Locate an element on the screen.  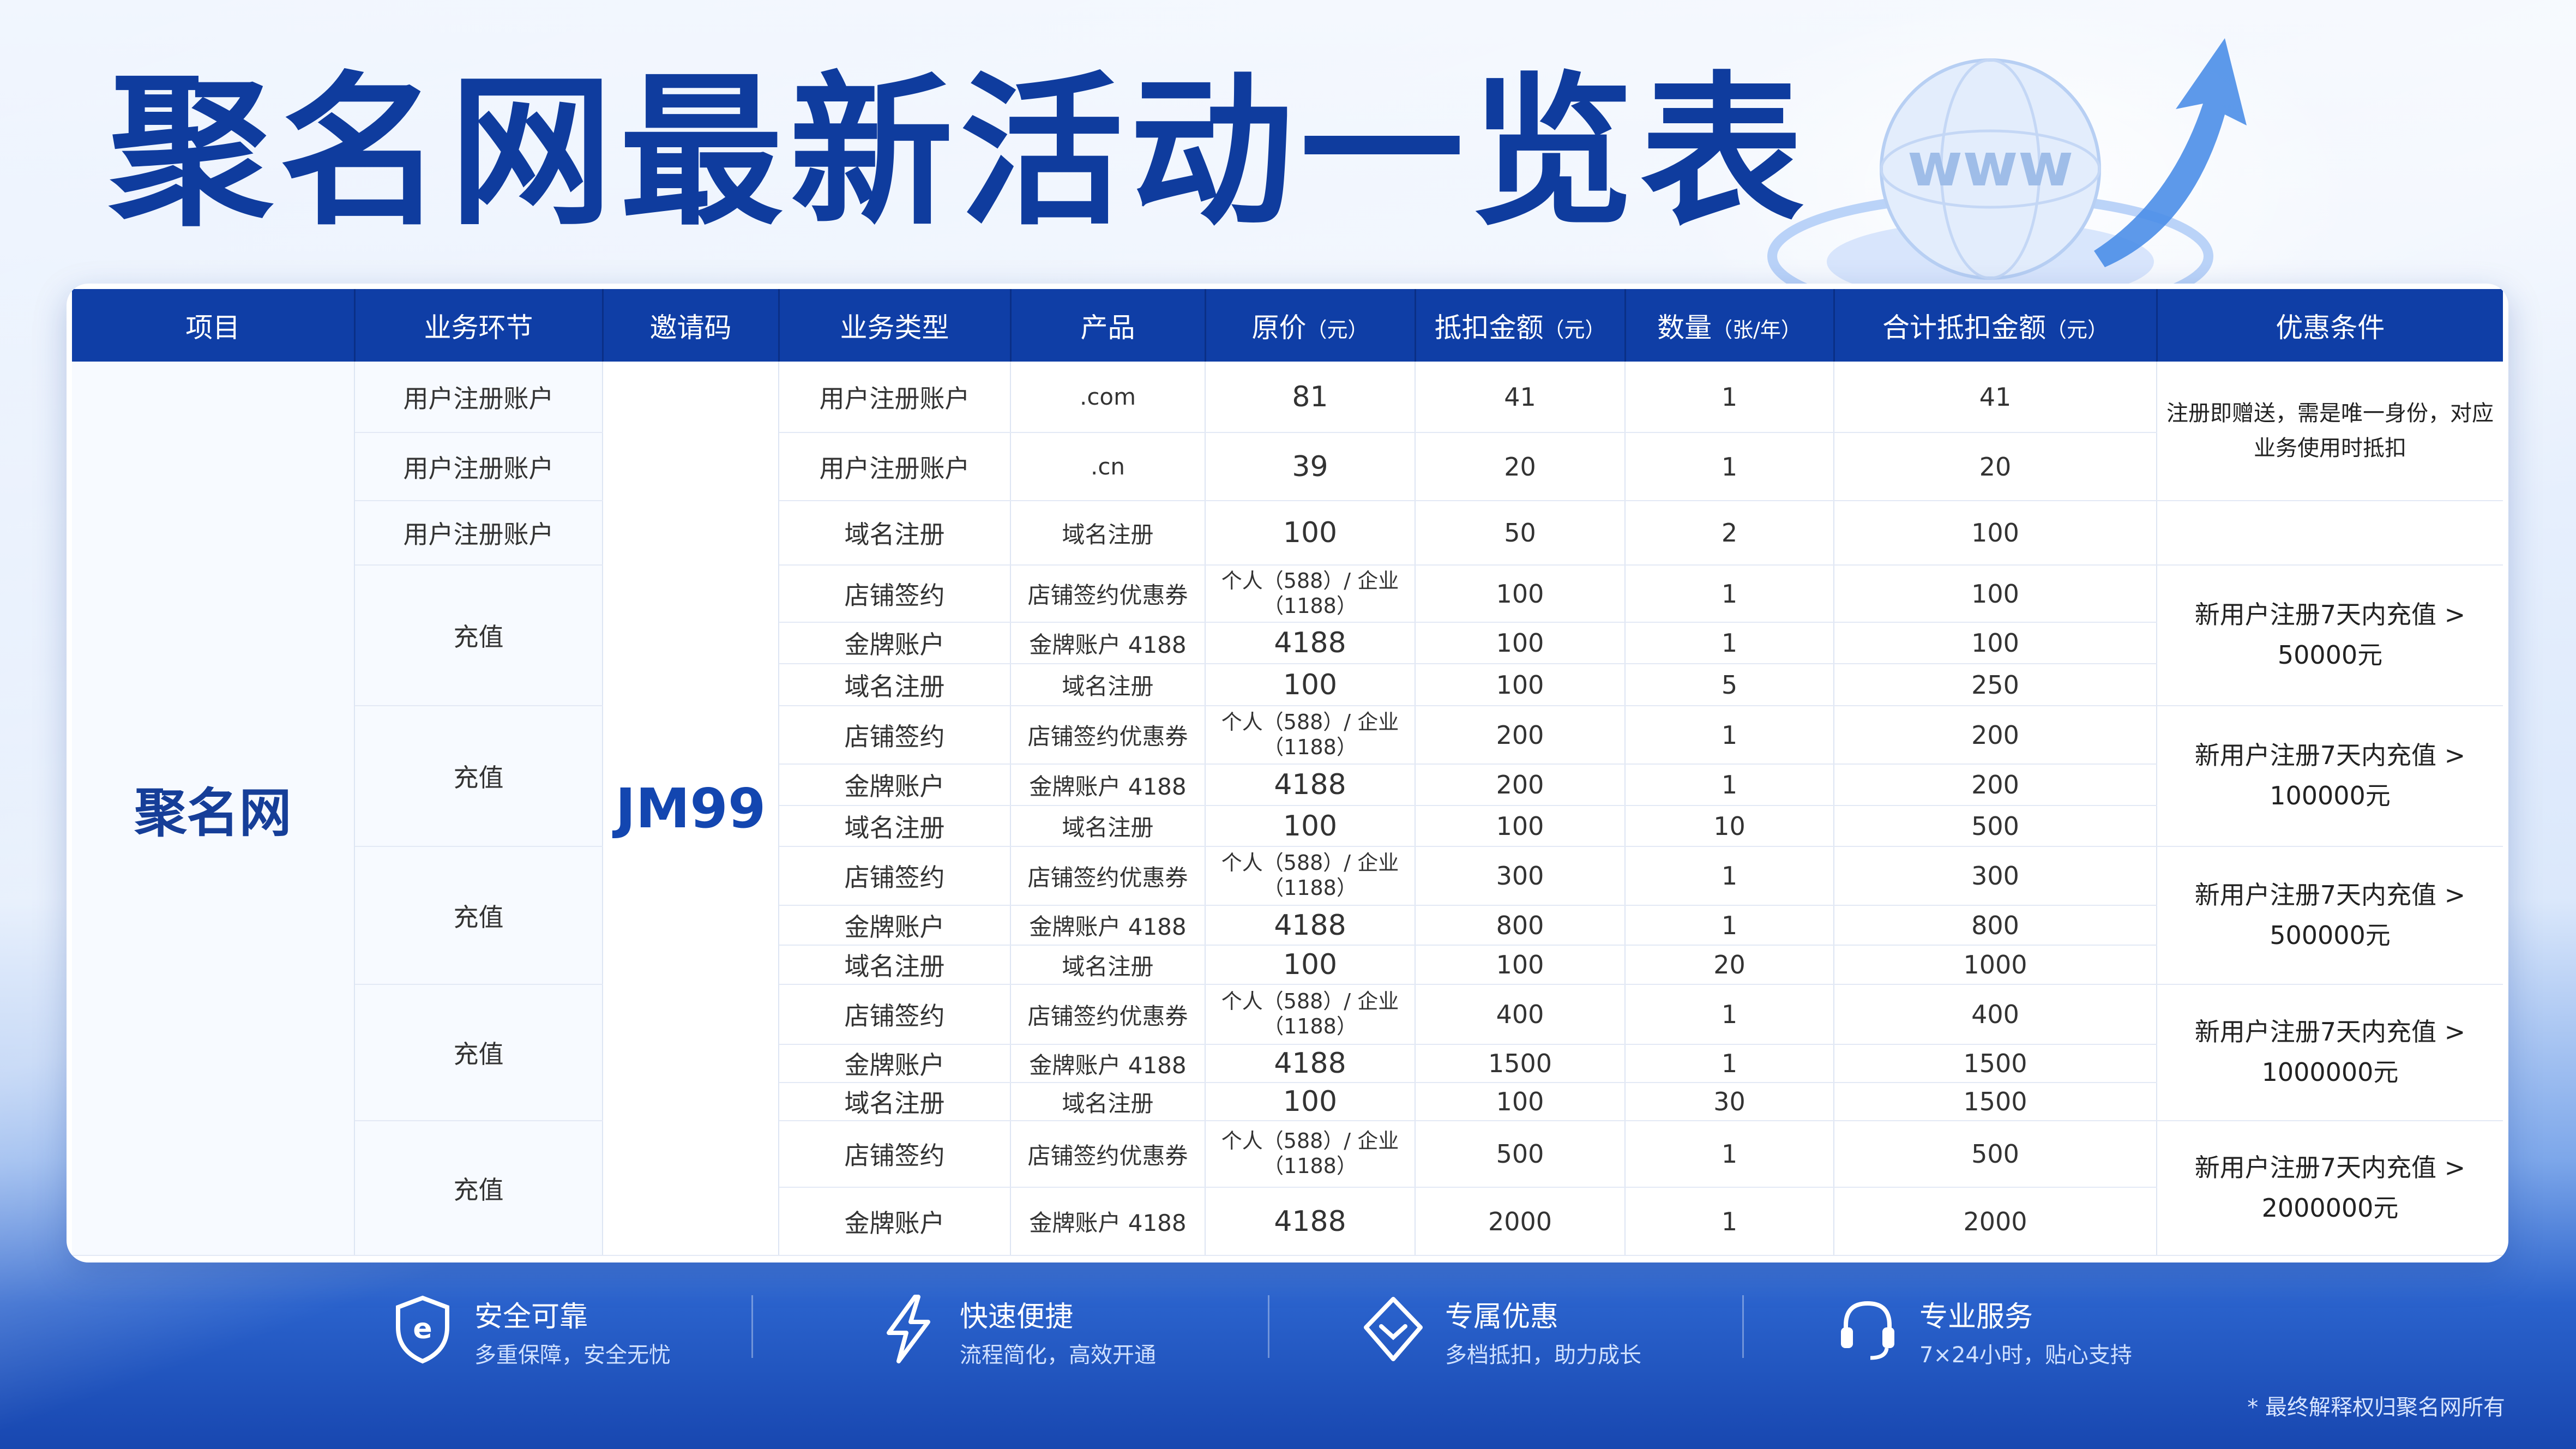
quantity-cell: 10 is located at coordinates (1729, 826).